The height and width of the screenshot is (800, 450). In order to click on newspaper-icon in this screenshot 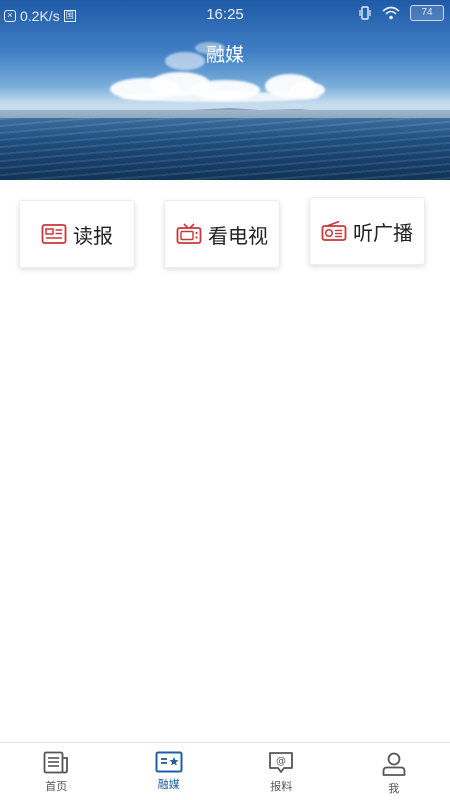, I will do `click(54, 234)`.